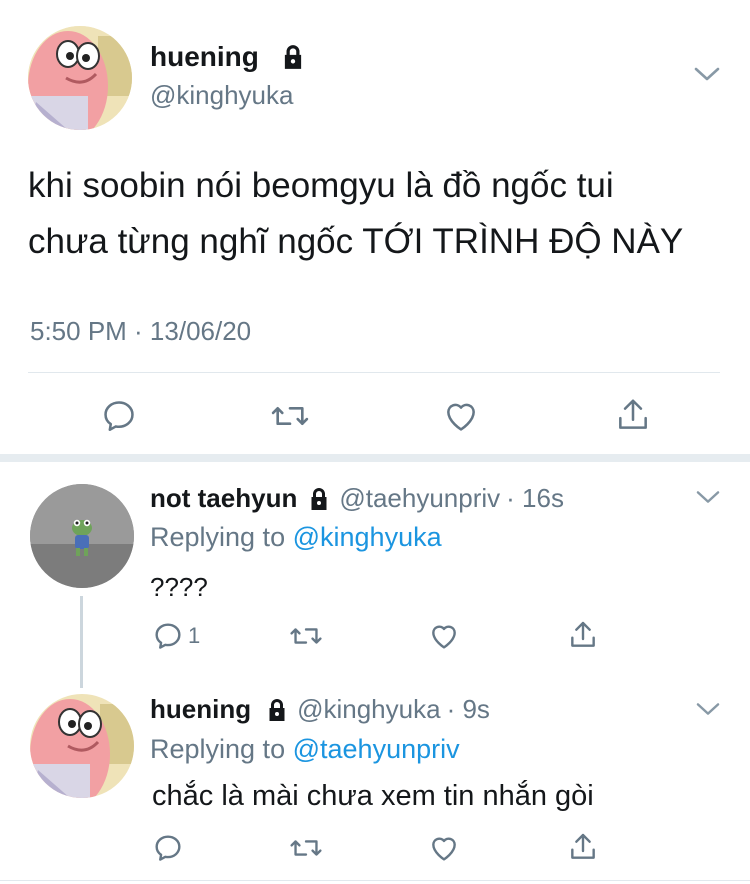 This screenshot has width=750, height=884. I want to click on replying-to-link: @taehyunpriv, so click(376, 749).